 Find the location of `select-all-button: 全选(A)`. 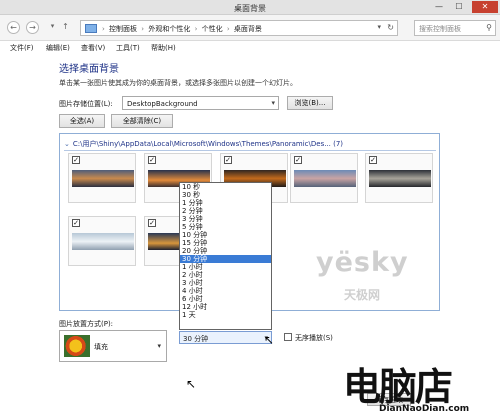

select-all-button: 全选(A) is located at coordinates (82, 121).